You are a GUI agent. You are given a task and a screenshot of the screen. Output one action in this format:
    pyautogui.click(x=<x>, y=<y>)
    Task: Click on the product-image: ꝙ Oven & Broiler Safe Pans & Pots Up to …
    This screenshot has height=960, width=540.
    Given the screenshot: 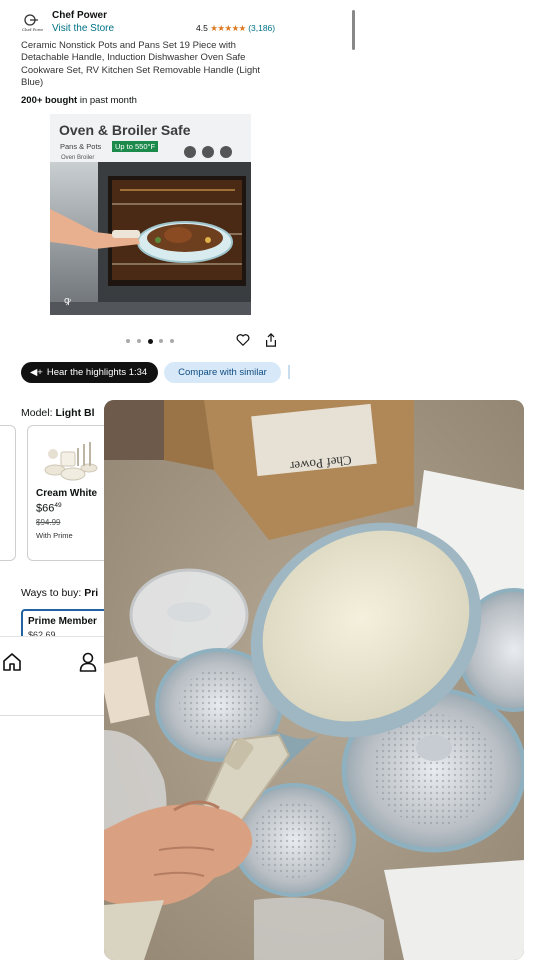 What is the action you would take?
    pyautogui.click(x=150, y=214)
    